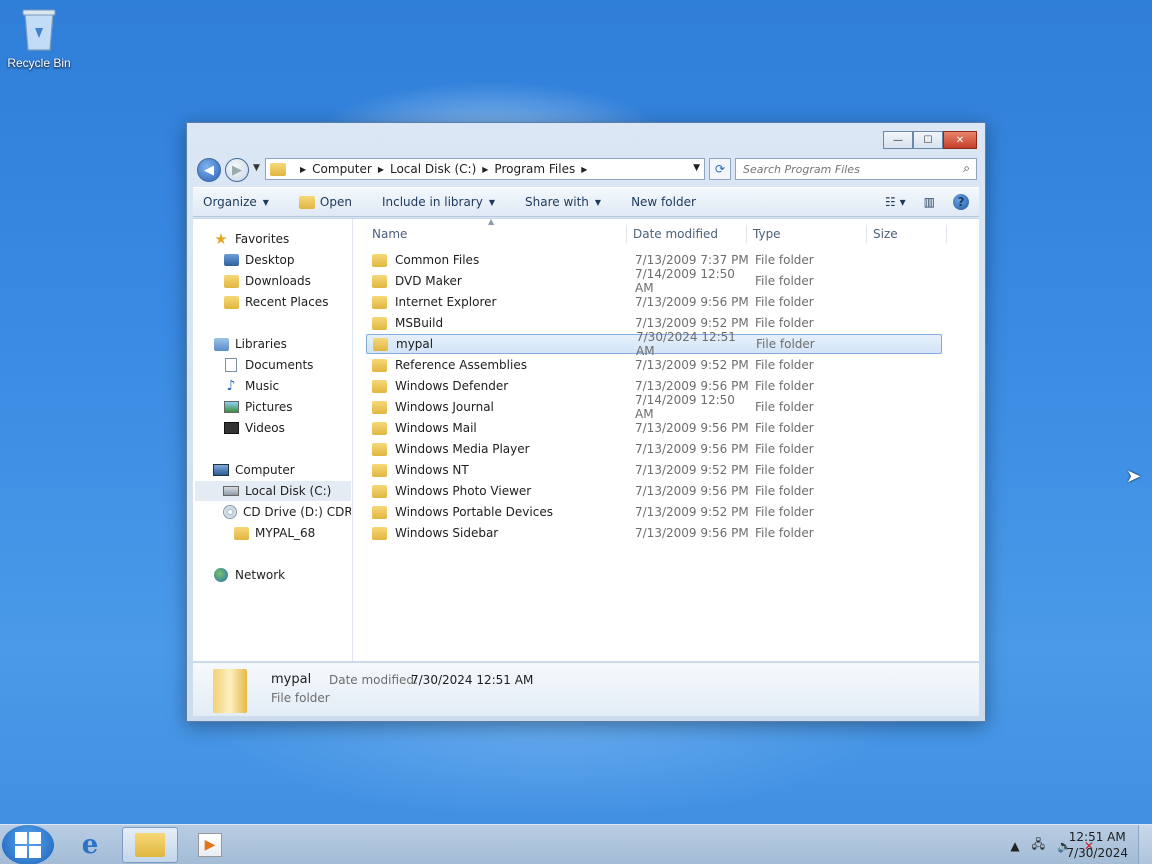  Describe the element at coordinates (150, 845) in the screenshot. I see `taskbar-windows-explorer` at that location.